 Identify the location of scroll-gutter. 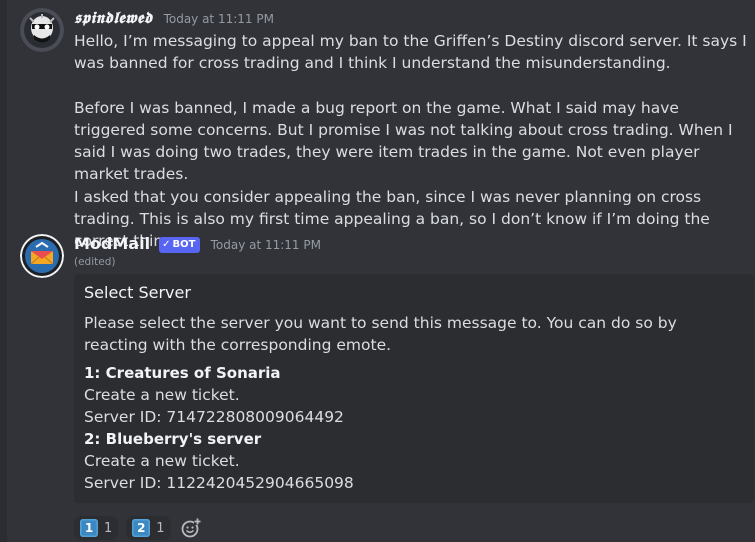
(3, 271).